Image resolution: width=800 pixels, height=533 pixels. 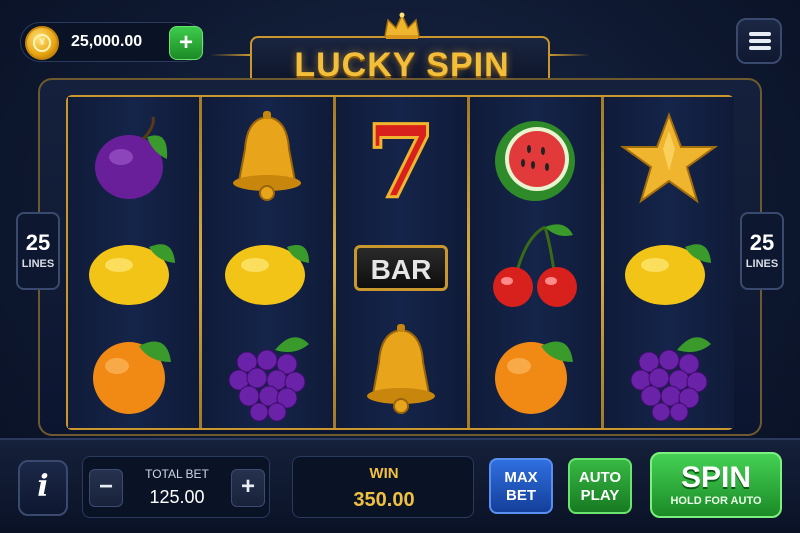 I want to click on watermelon-icon, so click(x=535, y=161).